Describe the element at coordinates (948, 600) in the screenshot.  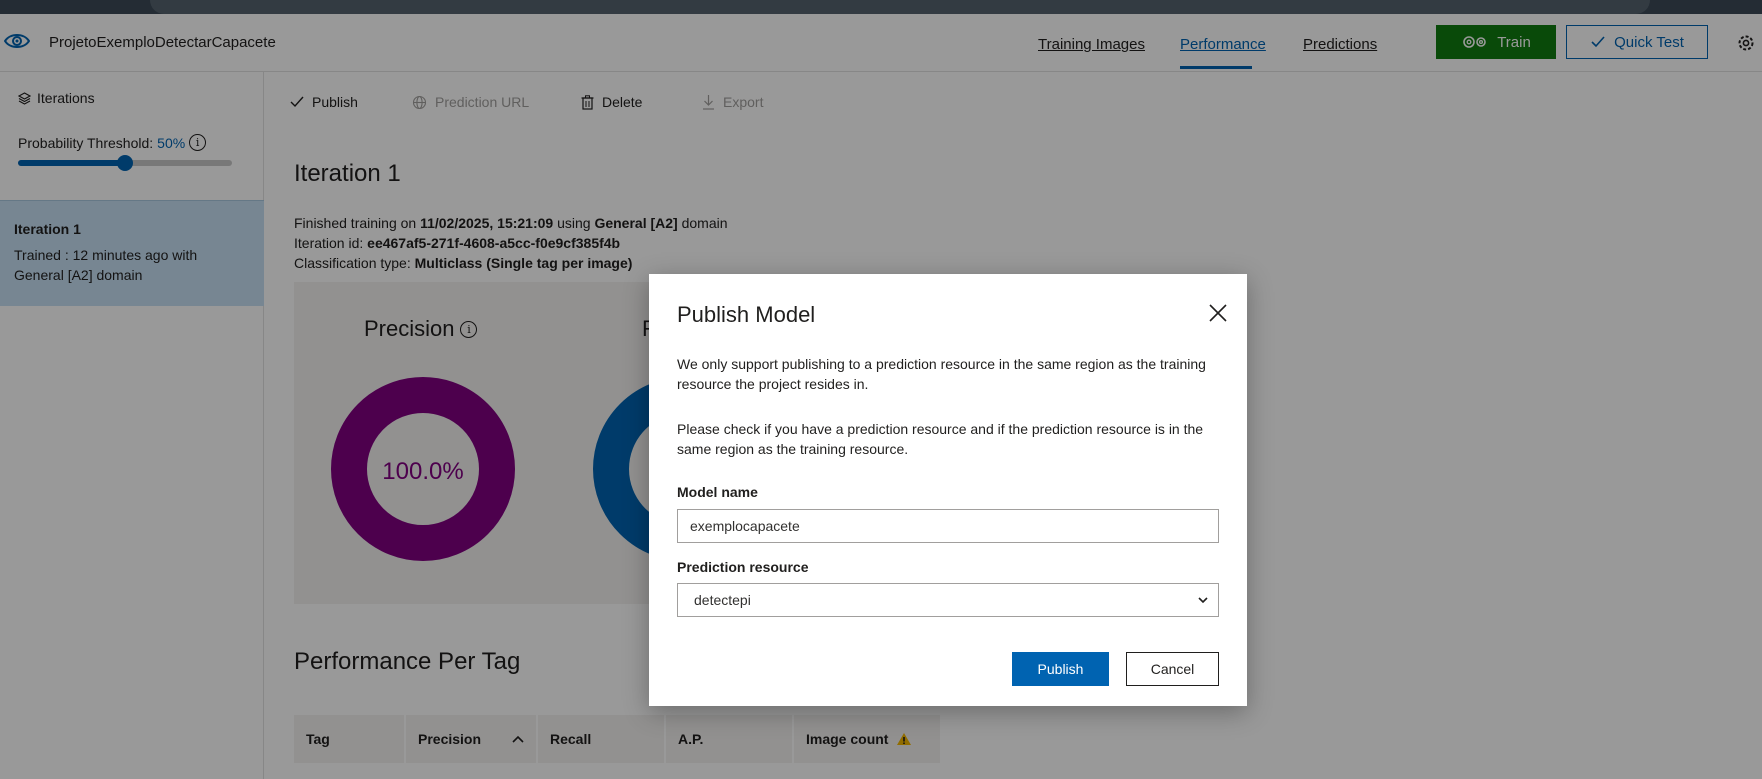
I see `prediction-resource-select: detectepi` at that location.